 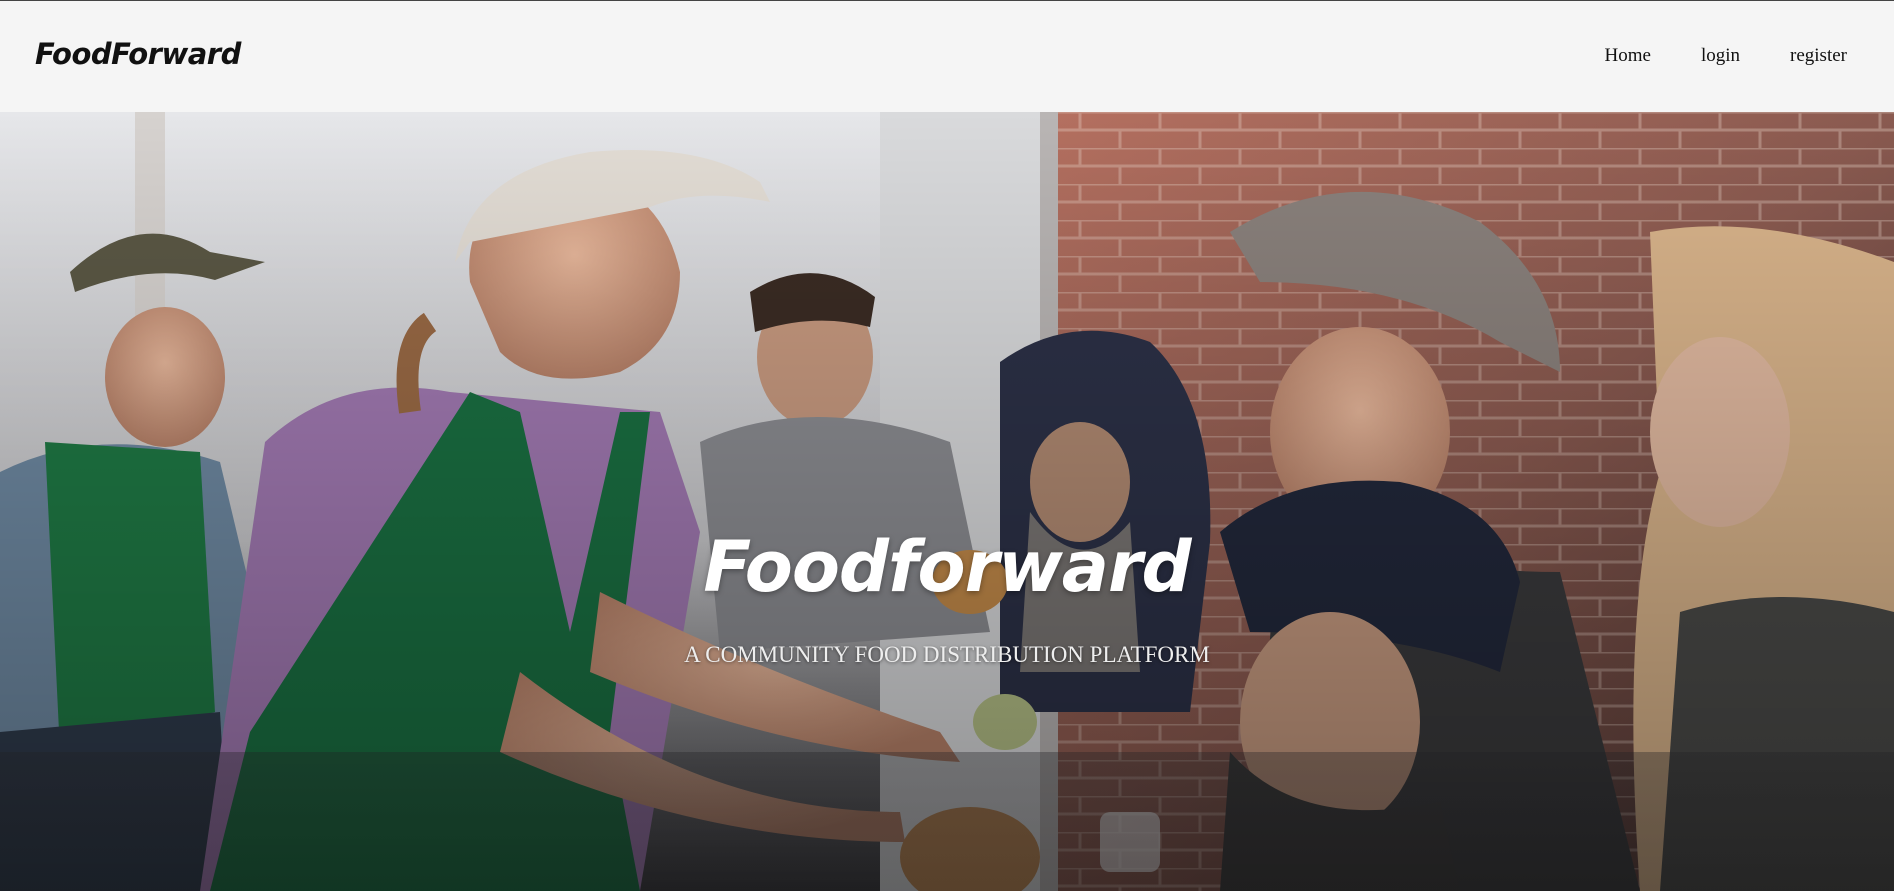 What do you see at coordinates (1720, 56) in the screenshot?
I see `nav-link-login: login` at bounding box center [1720, 56].